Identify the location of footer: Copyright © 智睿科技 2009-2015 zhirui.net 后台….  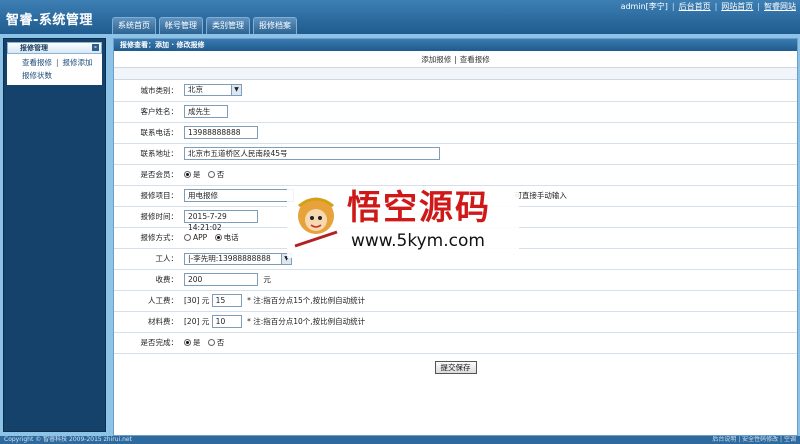
(400, 440).